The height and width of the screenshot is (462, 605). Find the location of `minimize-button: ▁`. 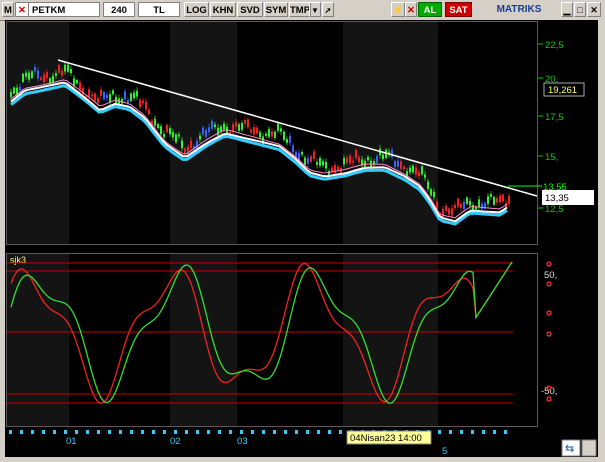

minimize-button: ▁ is located at coordinates (567, 9).